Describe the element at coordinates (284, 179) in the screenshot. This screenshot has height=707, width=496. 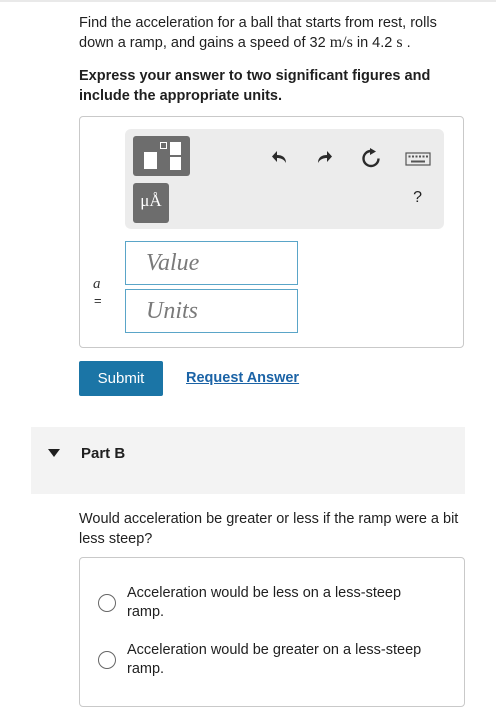
I see `math-toolbar: μÅ ?` at that location.